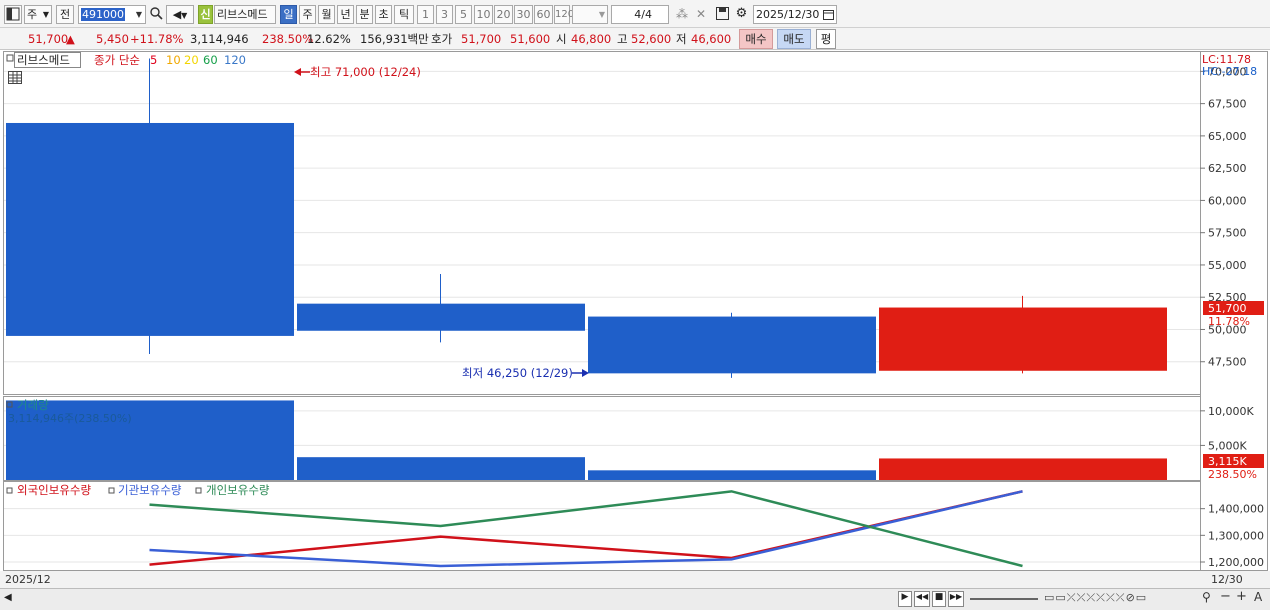 Image resolution: width=1270 pixels, height=610 pixels. I want to click on interval-3: 3, so click(444, 14).